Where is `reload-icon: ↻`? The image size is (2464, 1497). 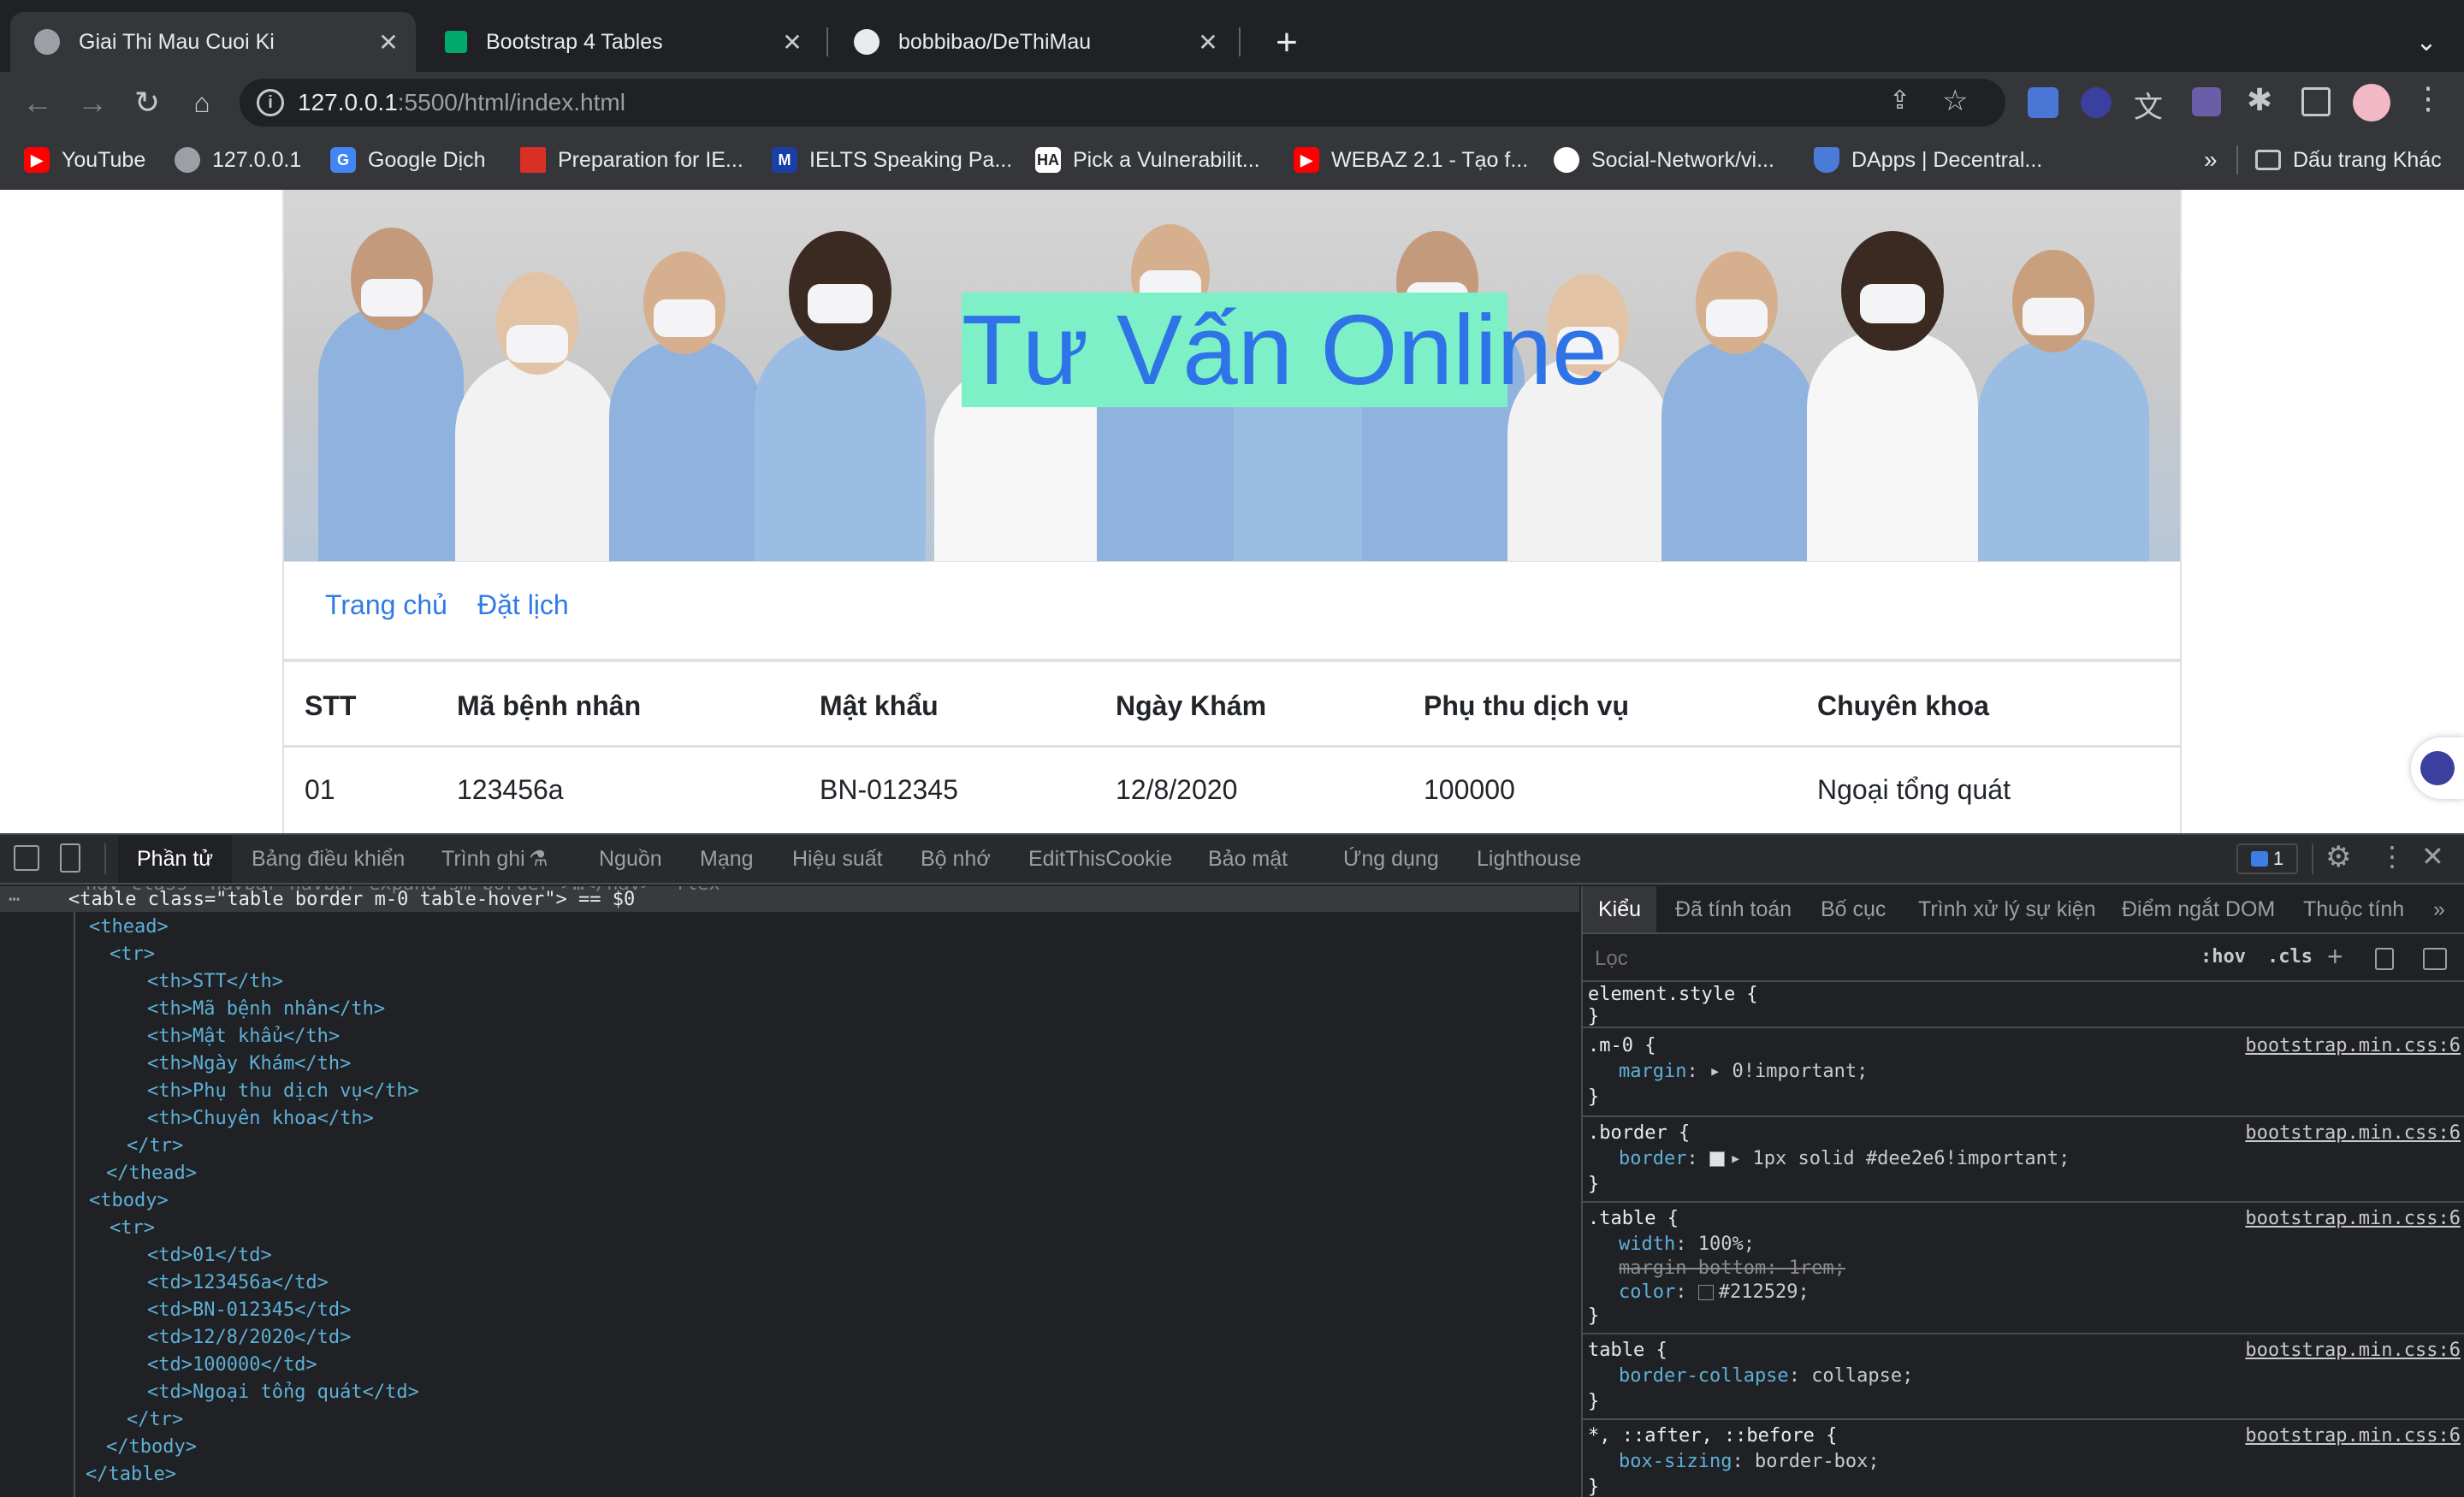 reload-icon: ↻ is located at coordinates (147, 102).